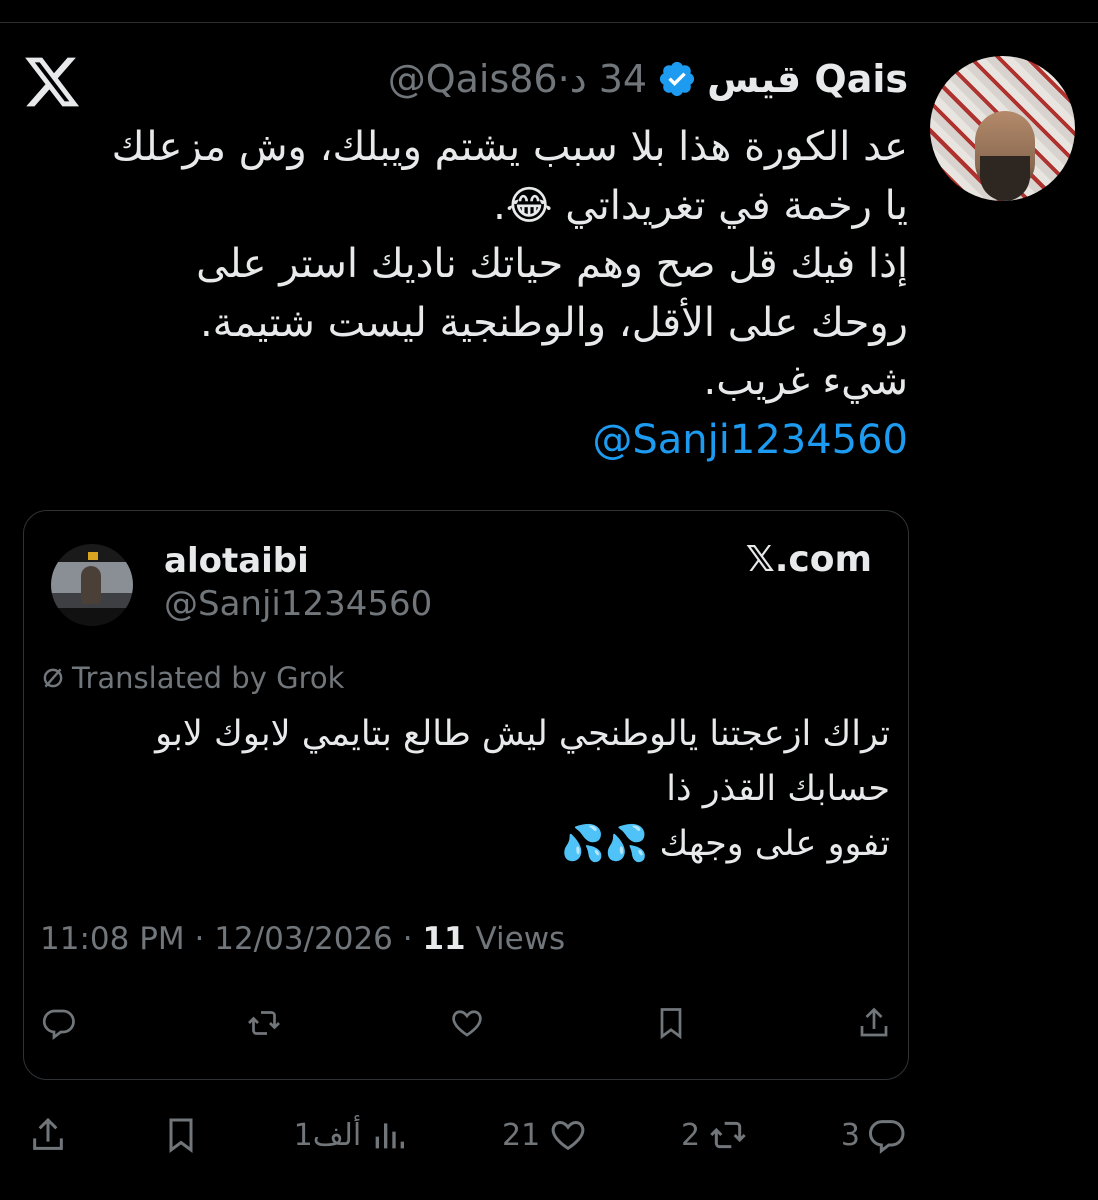  What do you see at coordinates (208, 678) in the screenshot?
I see `translated-label: Translated by Grok` at bounding box center [208, 678].